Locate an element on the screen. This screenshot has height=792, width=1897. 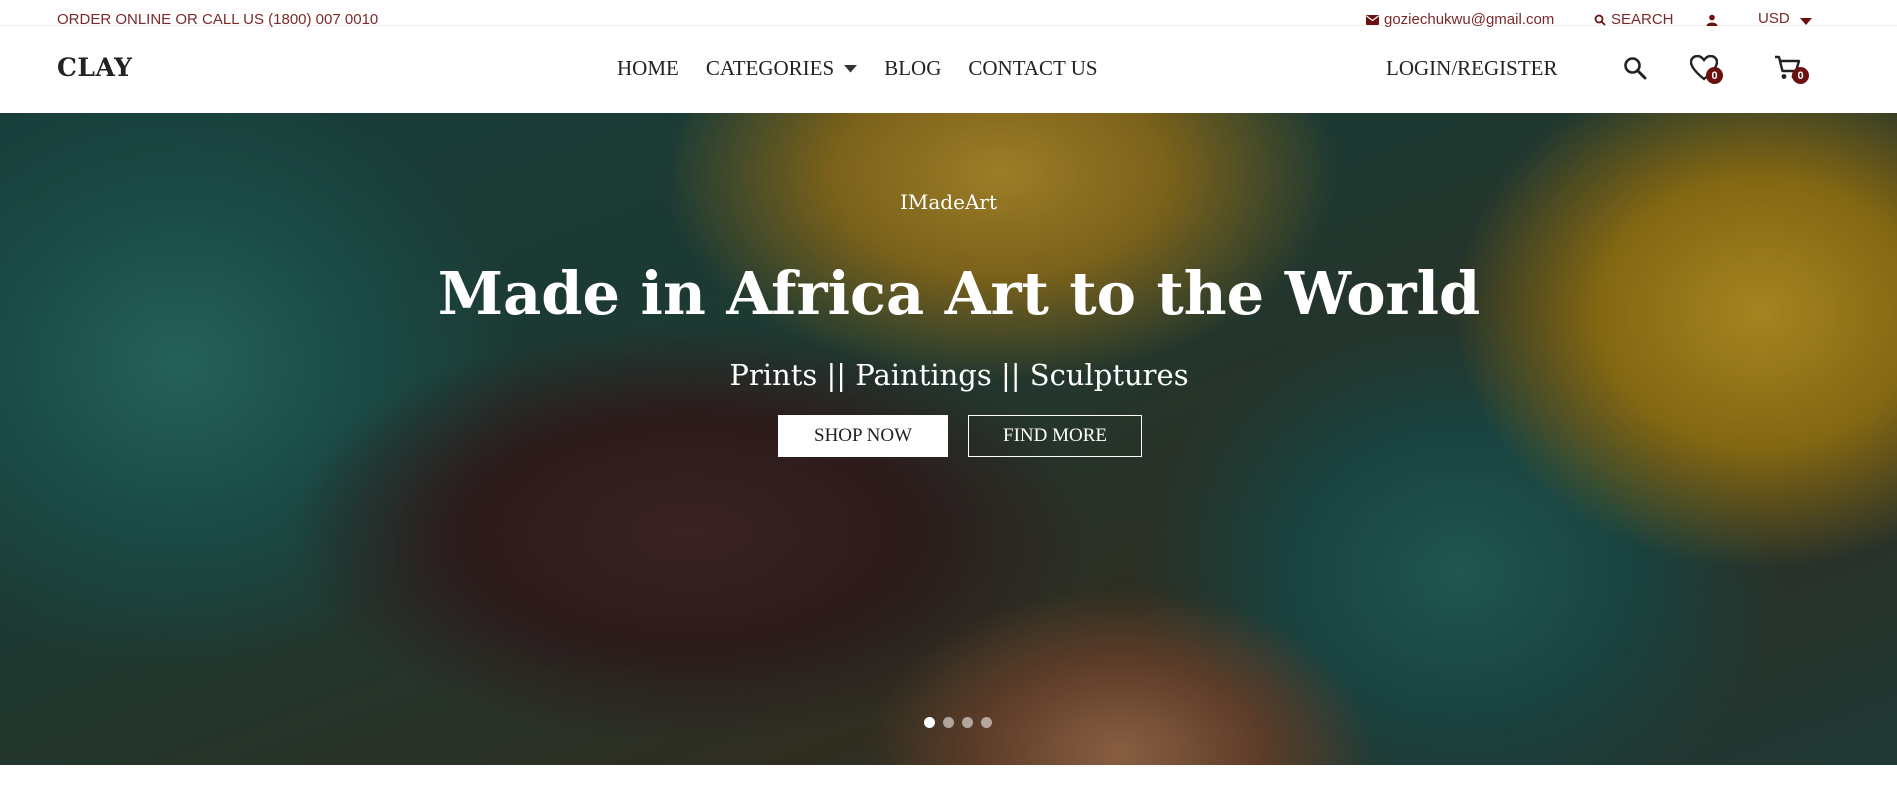
nav-item-home: HOME is located at coordinates (648, 68).